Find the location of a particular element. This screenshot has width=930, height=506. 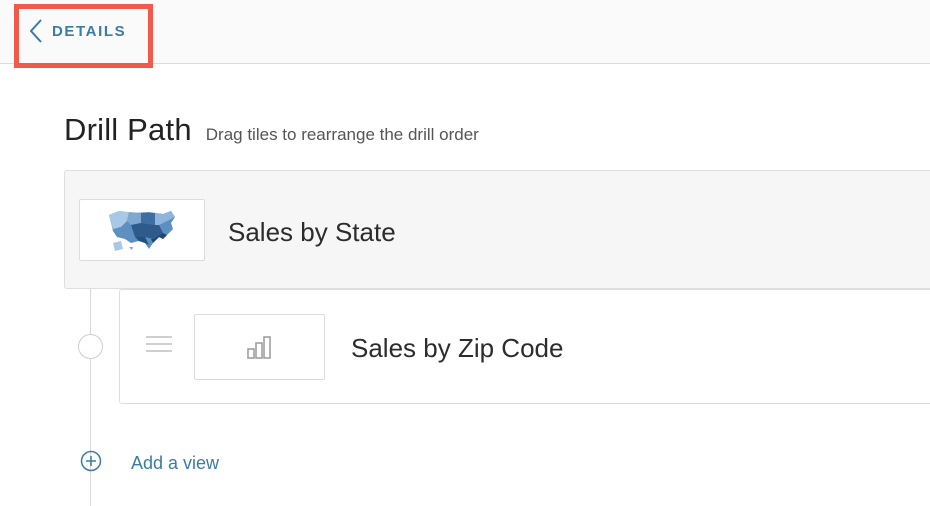

back-to-details-button: DETAILS is located at coordinates (78, 31).